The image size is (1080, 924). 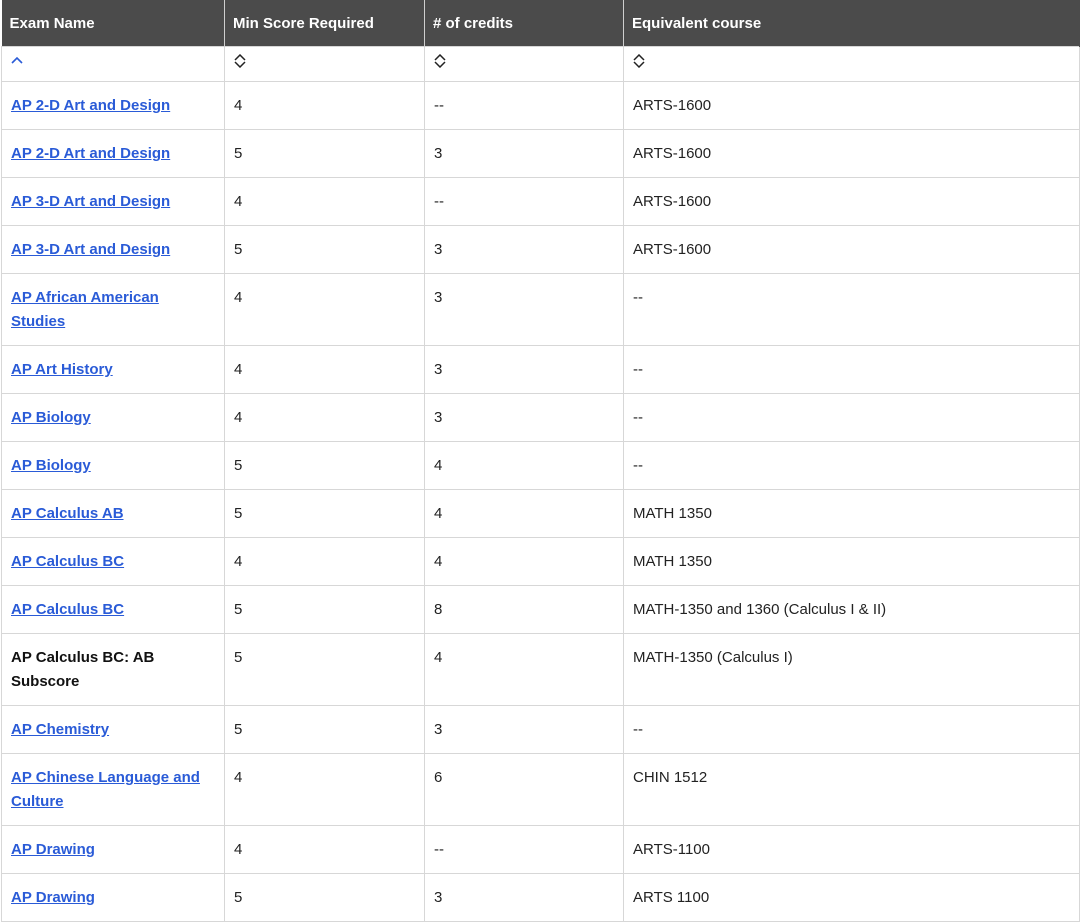 I want to click on sort-cell-exam-name, so click(x=113, y=64).